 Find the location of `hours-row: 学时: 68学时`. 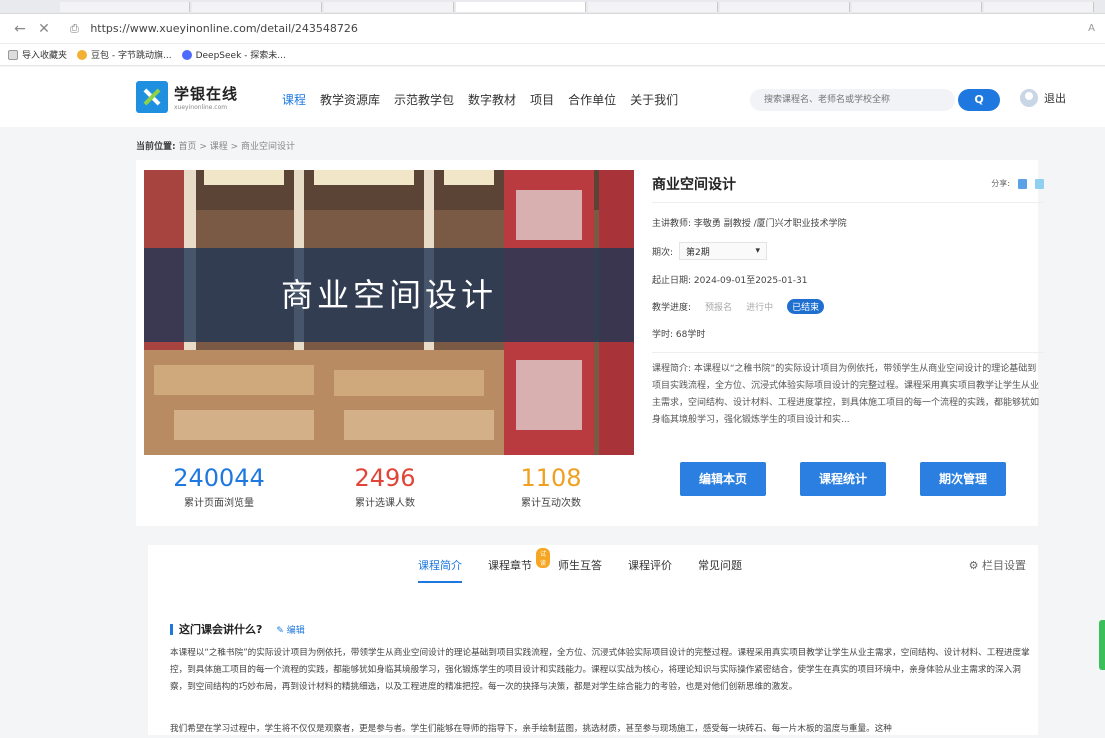

hours-row: 学时: 68学时 is located at coordinates (679, 335).